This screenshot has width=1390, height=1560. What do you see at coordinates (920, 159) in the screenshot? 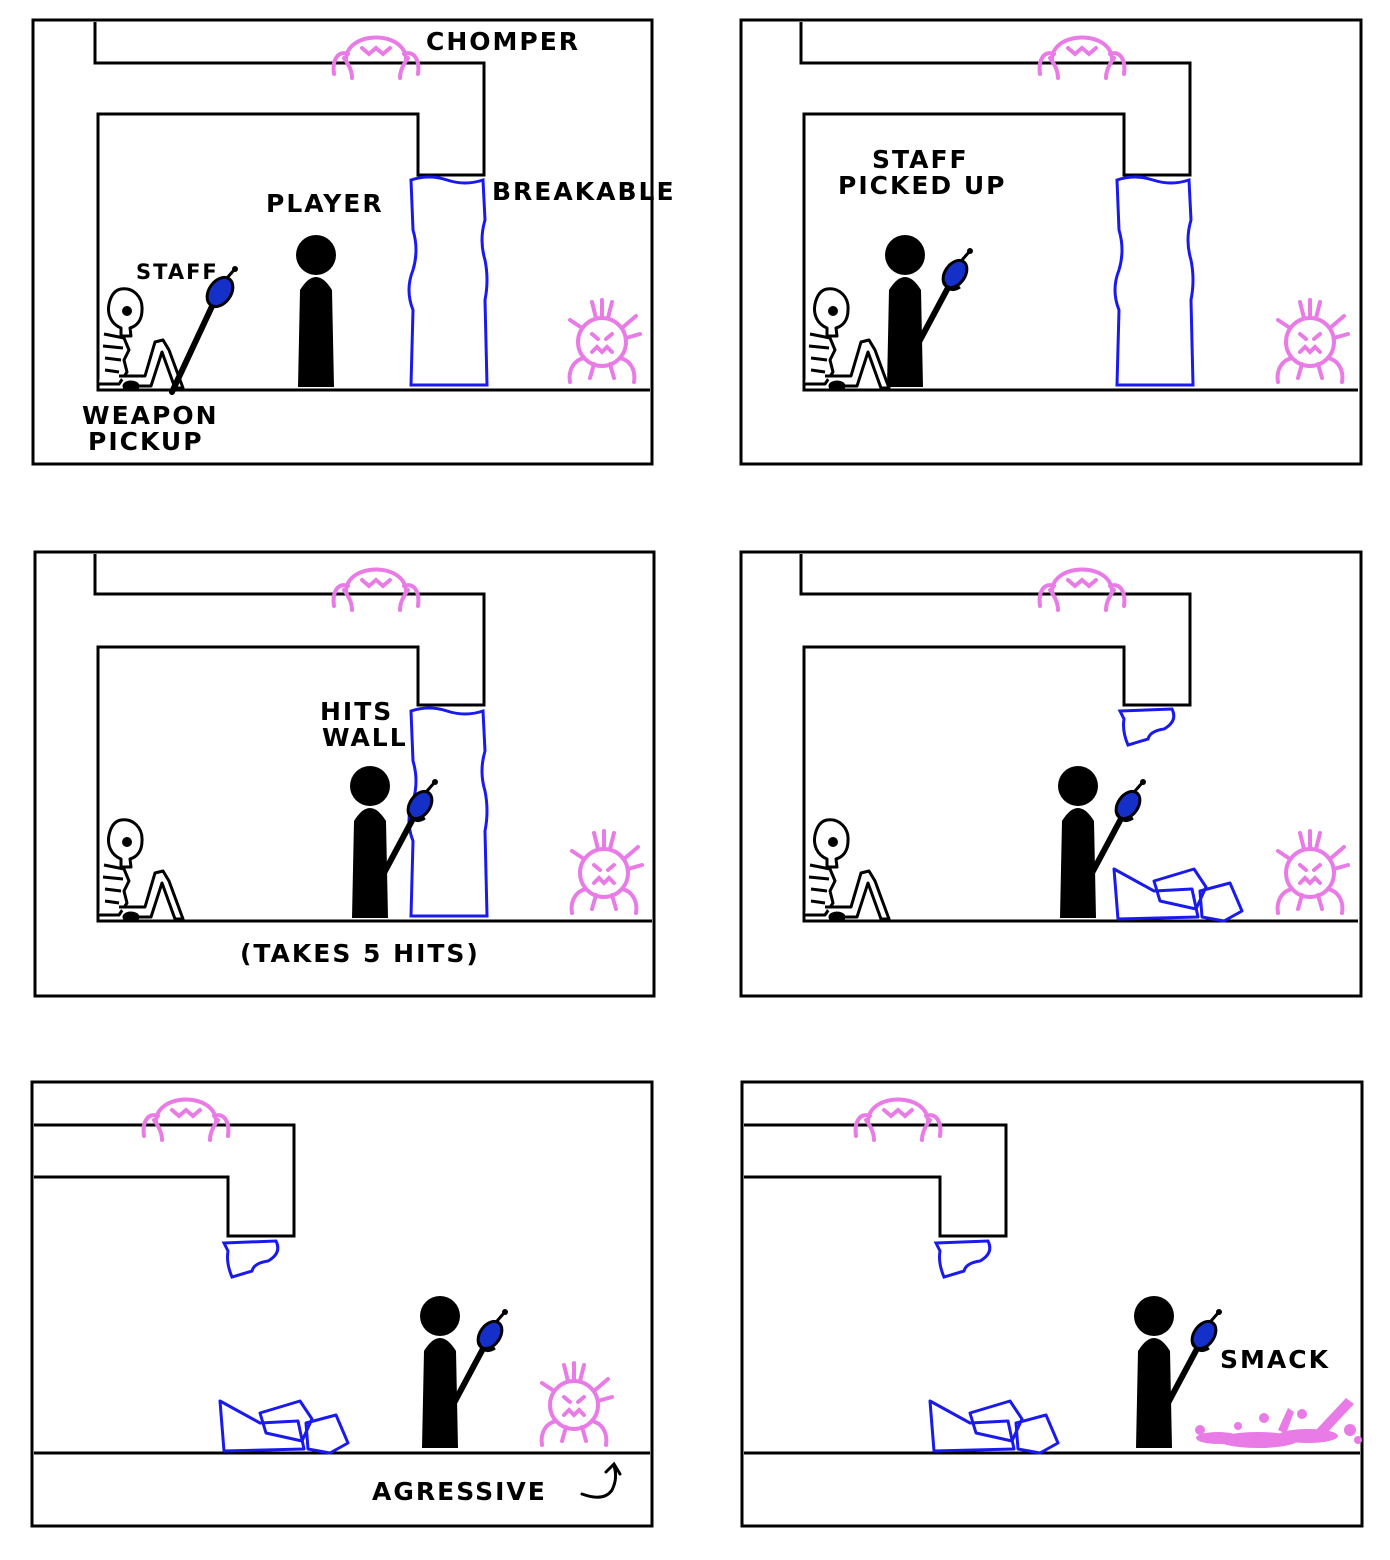
I see `staff-picked-label-line1: STAFF` at bounding box center [920, 159].